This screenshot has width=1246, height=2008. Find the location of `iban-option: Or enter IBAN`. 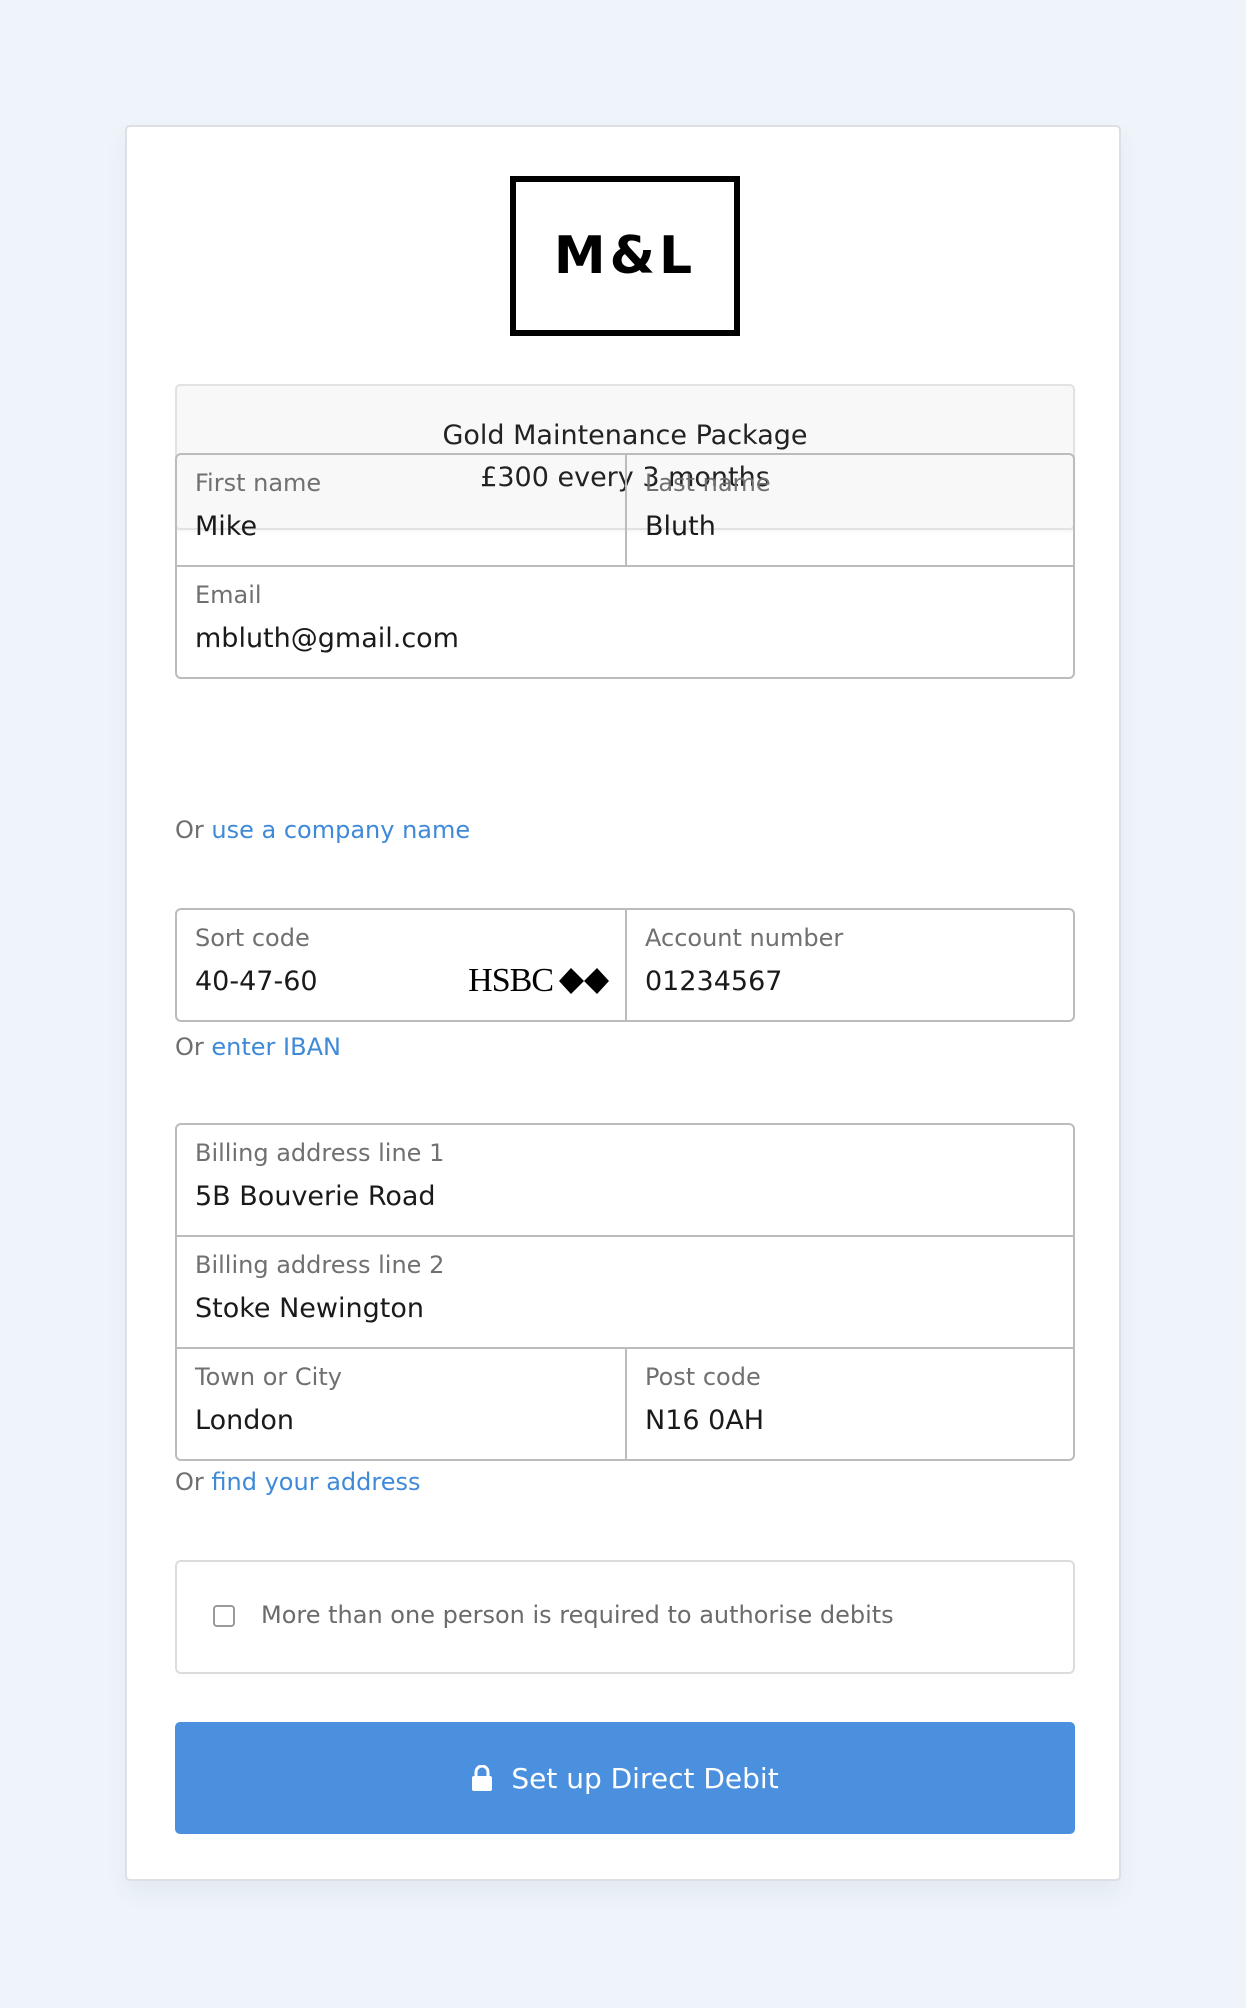

iban-option: Or enter IBAN is located at coordinates (258, 1047).